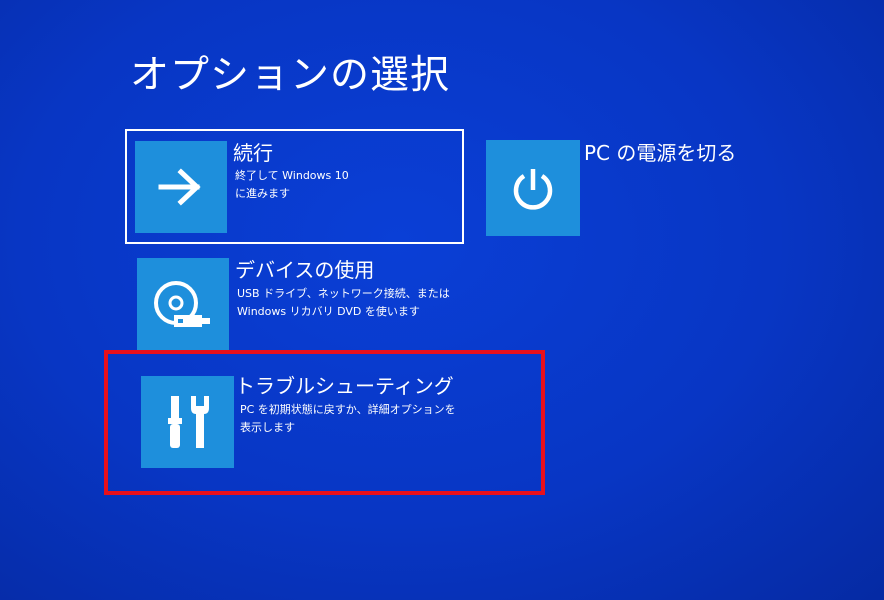 The height and width of the screenshot is (600, 884). I want to click on option-label: 続行, so click(253, 153).